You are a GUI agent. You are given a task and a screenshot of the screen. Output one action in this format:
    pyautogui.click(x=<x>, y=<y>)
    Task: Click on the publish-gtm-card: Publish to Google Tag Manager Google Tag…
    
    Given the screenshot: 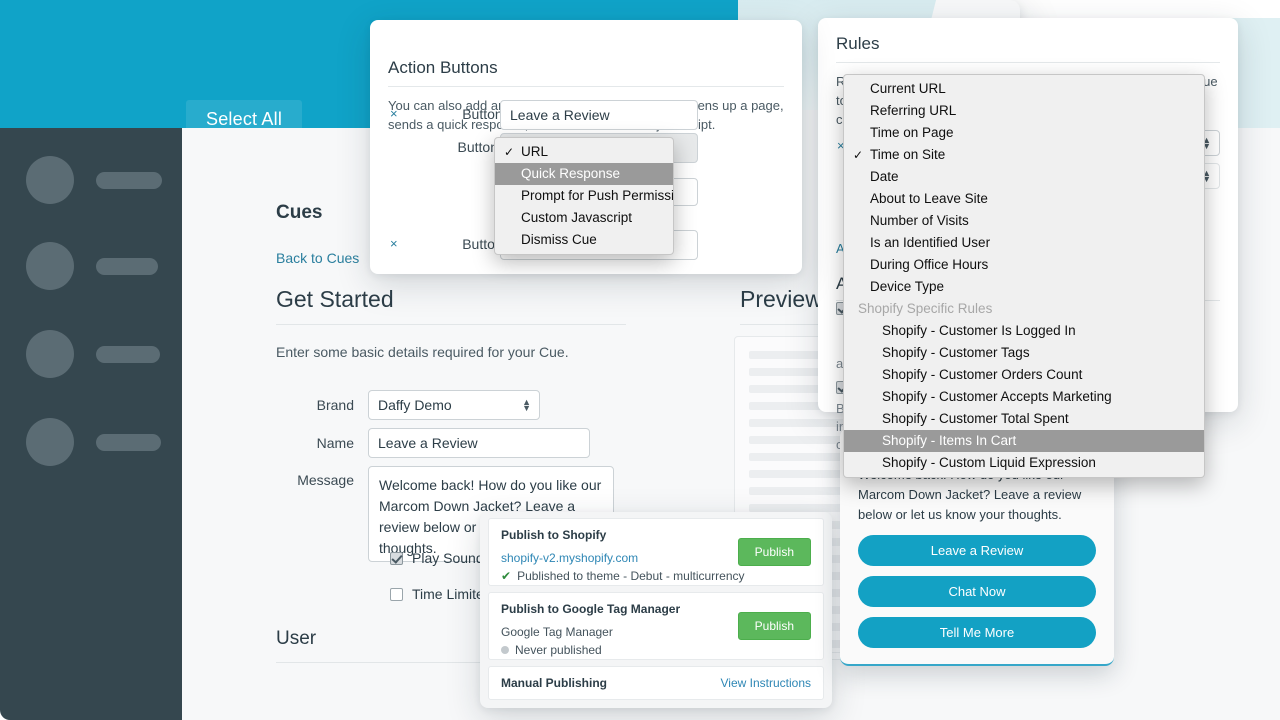 What is the action you would take?
    pyautogui.click(x=656, y=626)
    